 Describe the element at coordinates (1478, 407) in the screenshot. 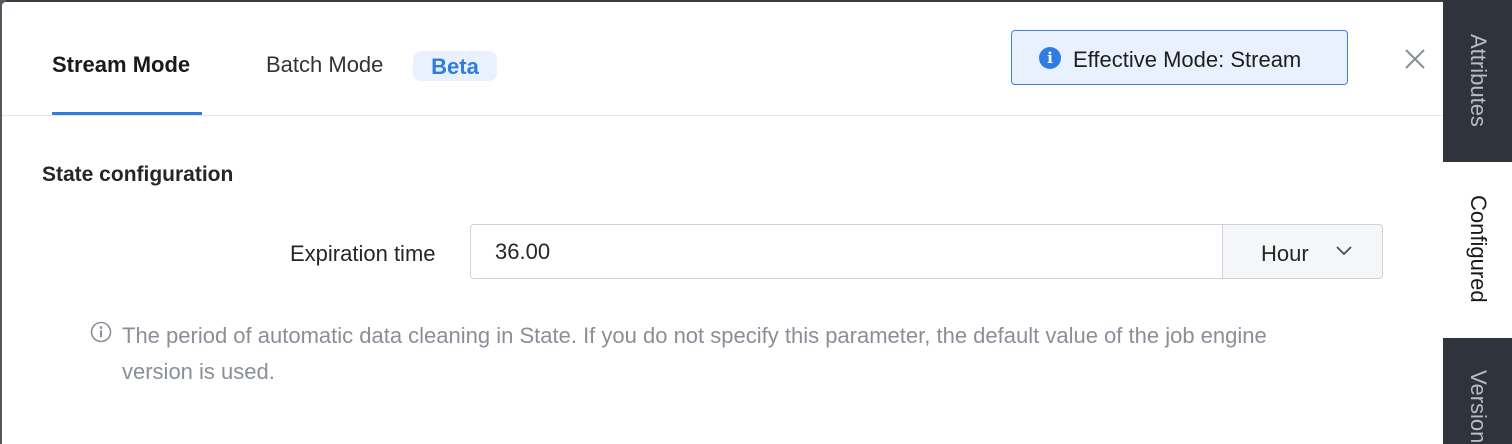

I see `side-tab-label: Versions` at that location.